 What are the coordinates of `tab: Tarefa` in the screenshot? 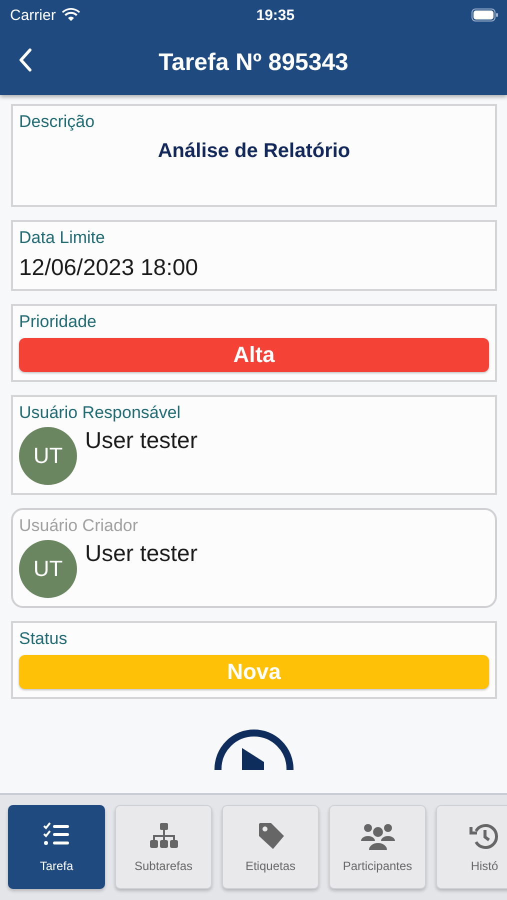 It's located at (56, 847).